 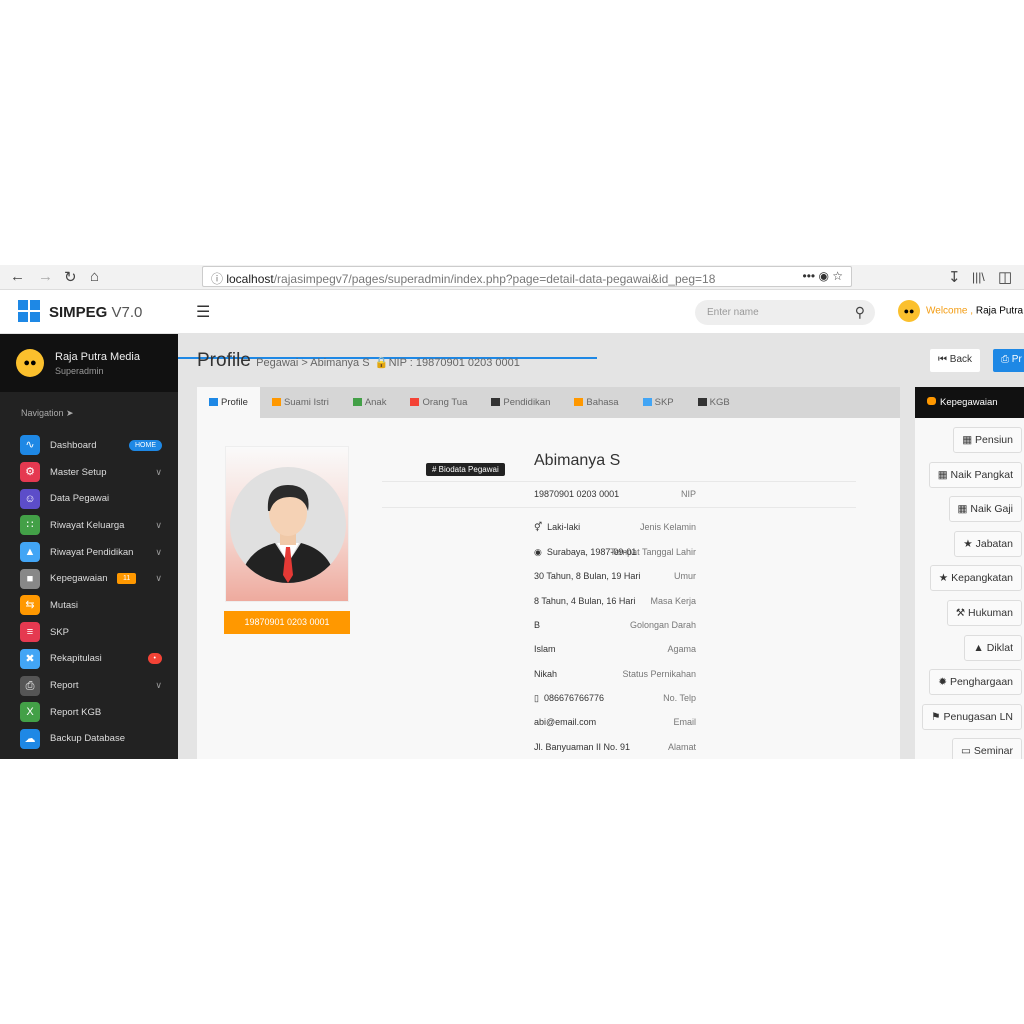 I want to click on tab-bahasa: Bahasa, so click(x=596, y=402).